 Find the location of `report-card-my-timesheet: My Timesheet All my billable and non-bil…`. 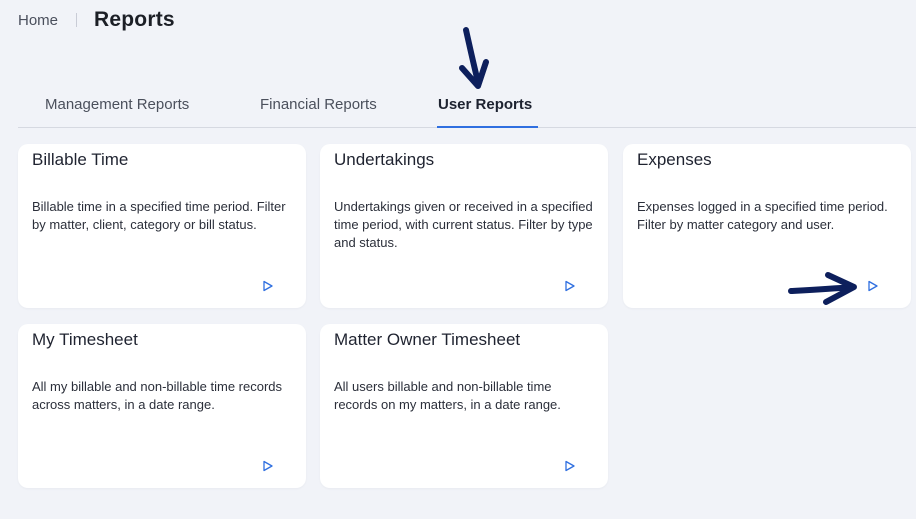

report-card-my-timesheet: My Timesheet All my billable and non-bil… is located at coordinates (162, 406).